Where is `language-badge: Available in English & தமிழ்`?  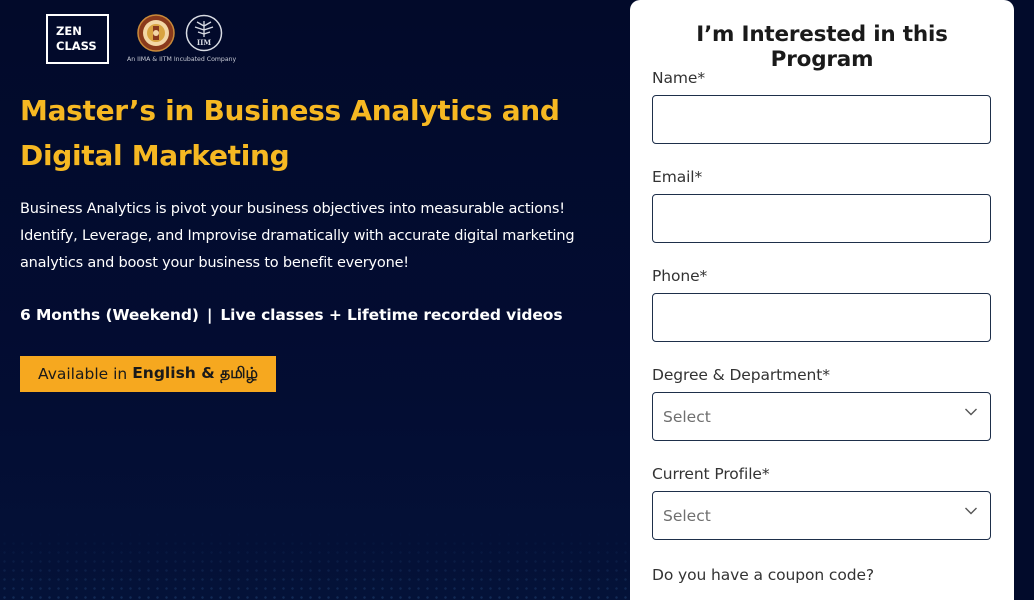 language-badge: Available in English & தமிழ் is located at coordinates (148, 374).